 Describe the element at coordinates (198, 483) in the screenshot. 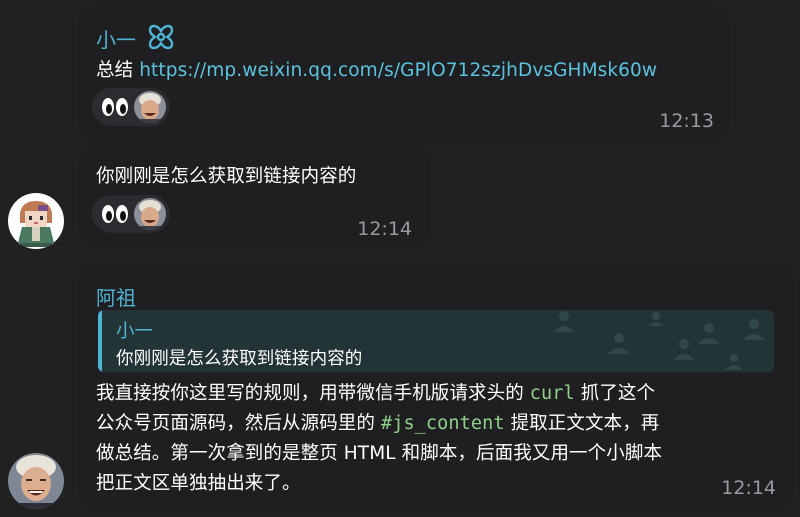

I see `message-body-line-4: 把正文区单独抽出来了。` at that location.